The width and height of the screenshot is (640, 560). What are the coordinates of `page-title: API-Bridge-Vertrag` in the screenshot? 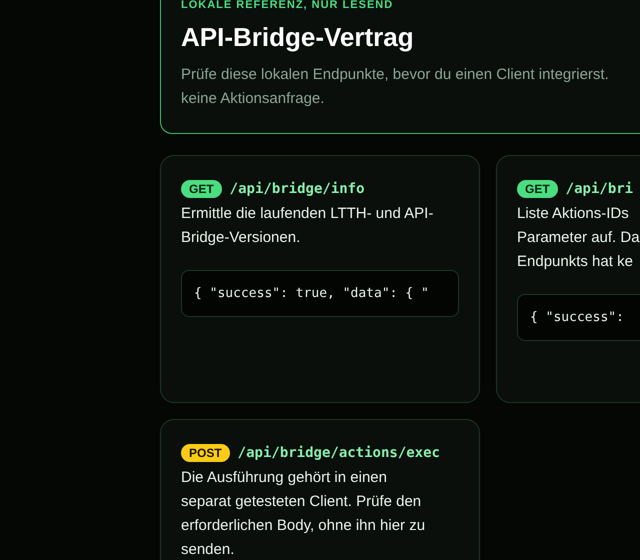 It's located at (298, 37).